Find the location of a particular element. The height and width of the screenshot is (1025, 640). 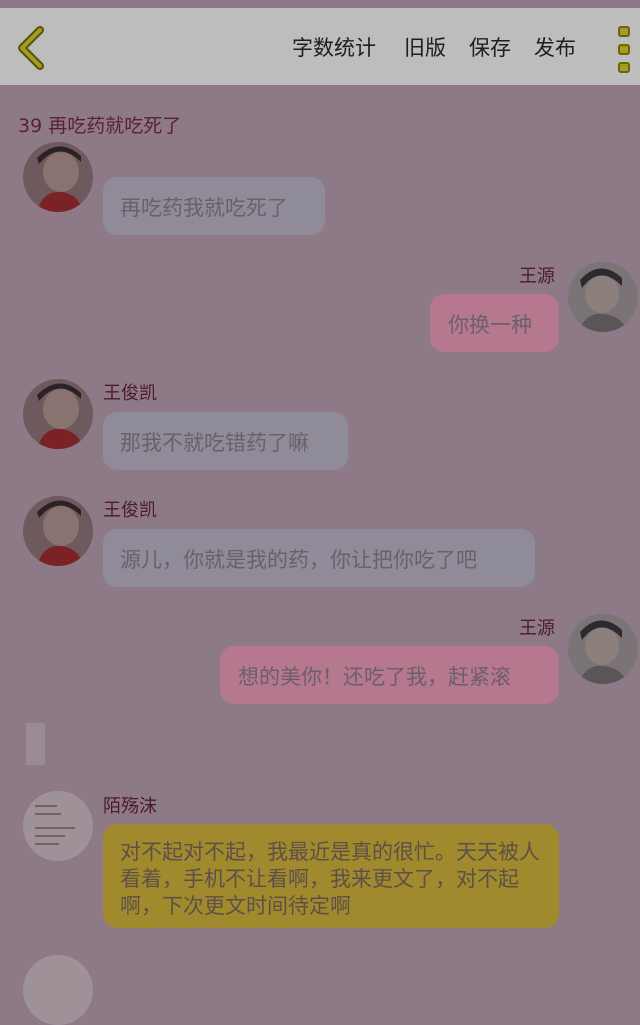

message-bubble: 再吃药我就吃死了 is located at coordinates (214, 206).